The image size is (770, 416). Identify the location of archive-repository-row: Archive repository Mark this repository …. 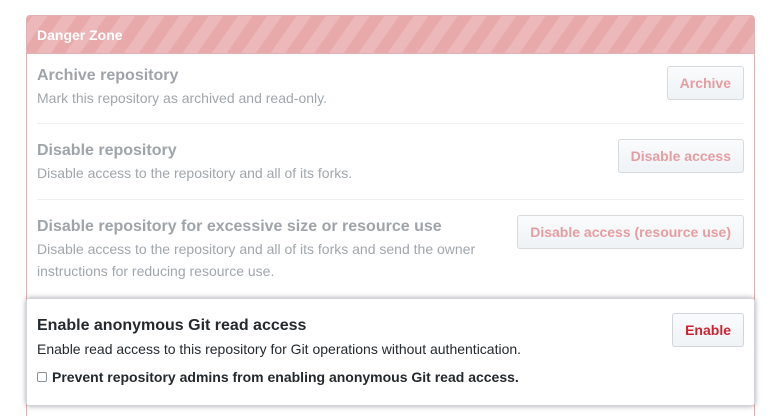
(390, 95).